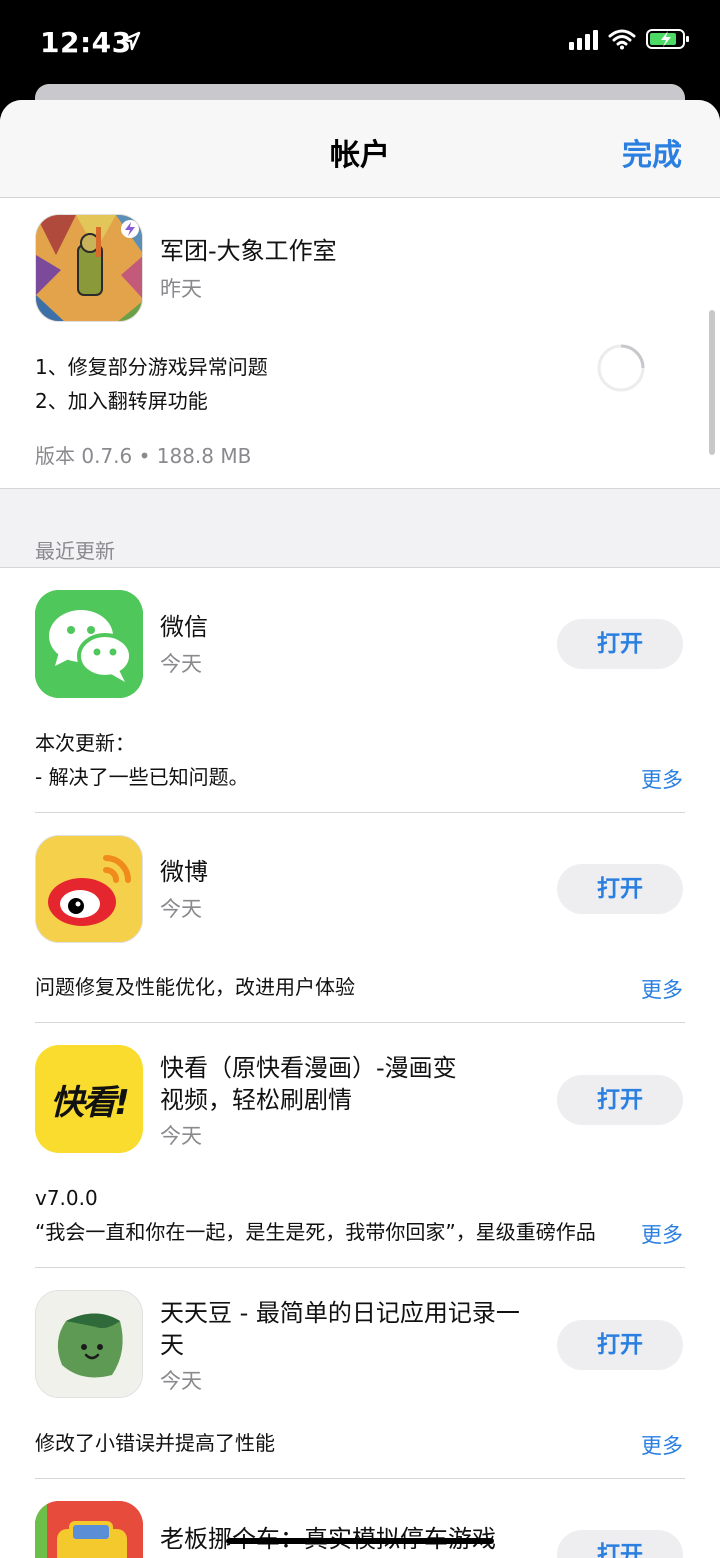  Describe the element at coordinates (121, 401) in the screenshot. I see `release-note-line: 2、加入翻转屏功能` at that location.